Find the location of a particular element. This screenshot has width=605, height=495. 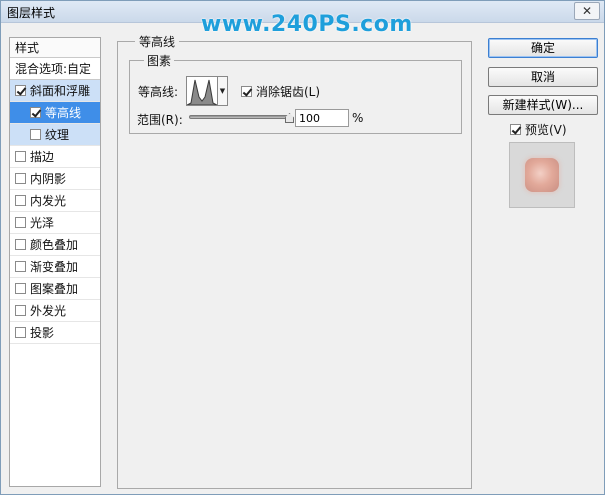

style-item-inner-glow: 内发光 is located at coordinates (55, 201).